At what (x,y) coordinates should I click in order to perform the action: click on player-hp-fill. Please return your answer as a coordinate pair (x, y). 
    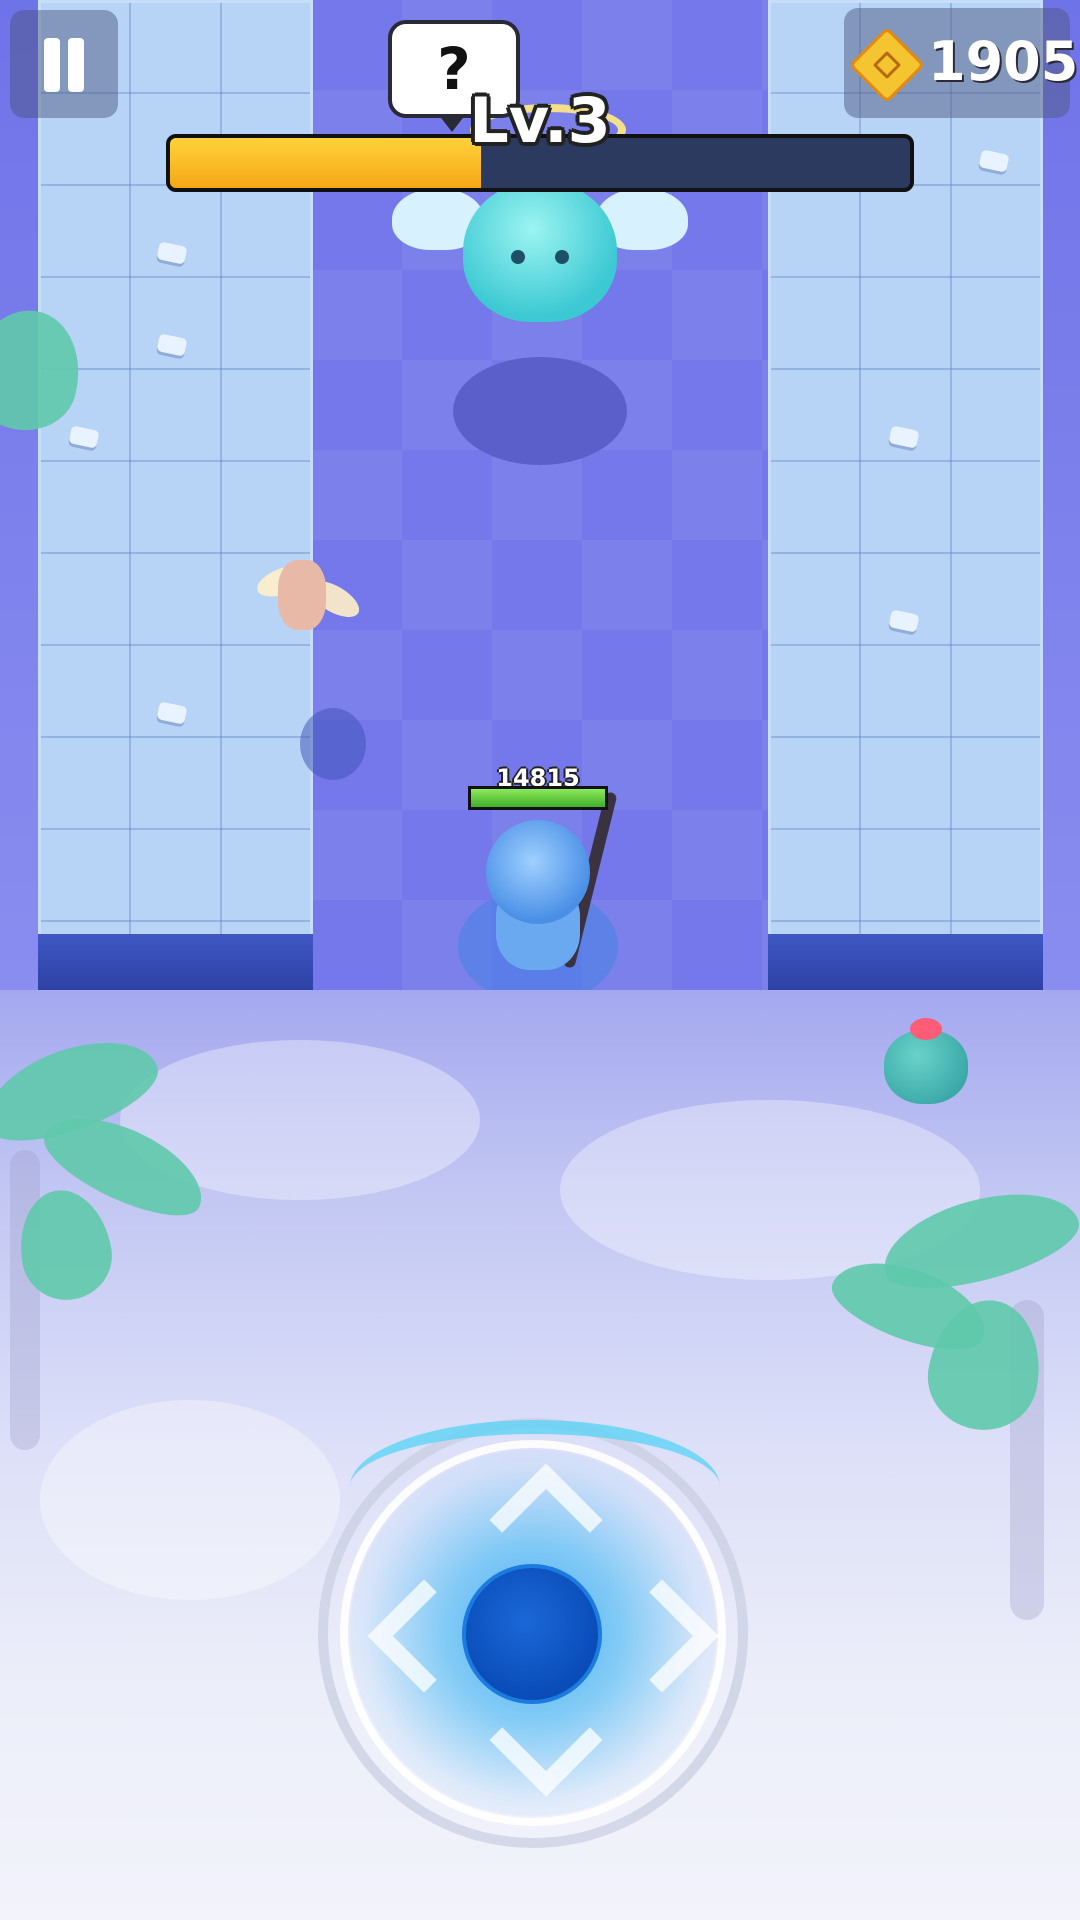
    Looking at the image, I should click on (538, 798).